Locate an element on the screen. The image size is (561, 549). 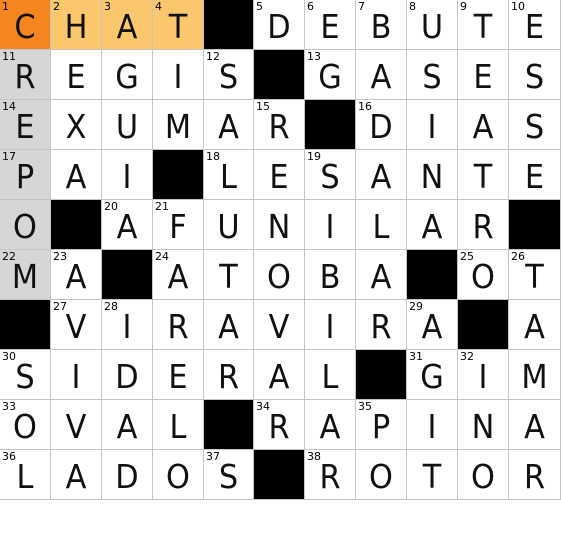
grid-cell: 20 A is located at coordinates (127, 225).